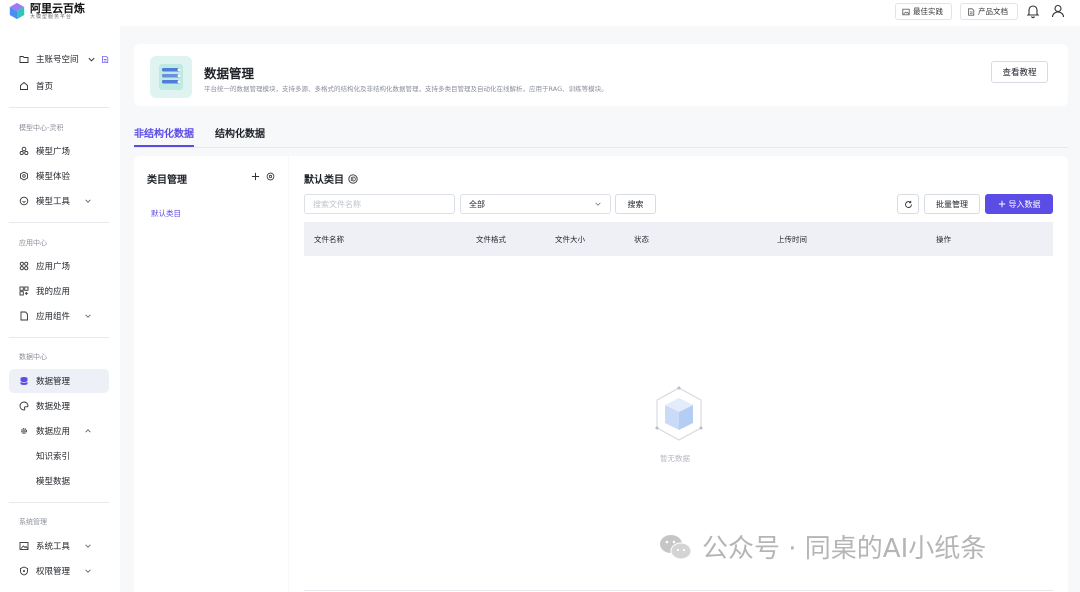 The height and width of the screenshot is (592, 1080). I want to click on logo-subtitle: 大模型服务平台, so click(51, 16).